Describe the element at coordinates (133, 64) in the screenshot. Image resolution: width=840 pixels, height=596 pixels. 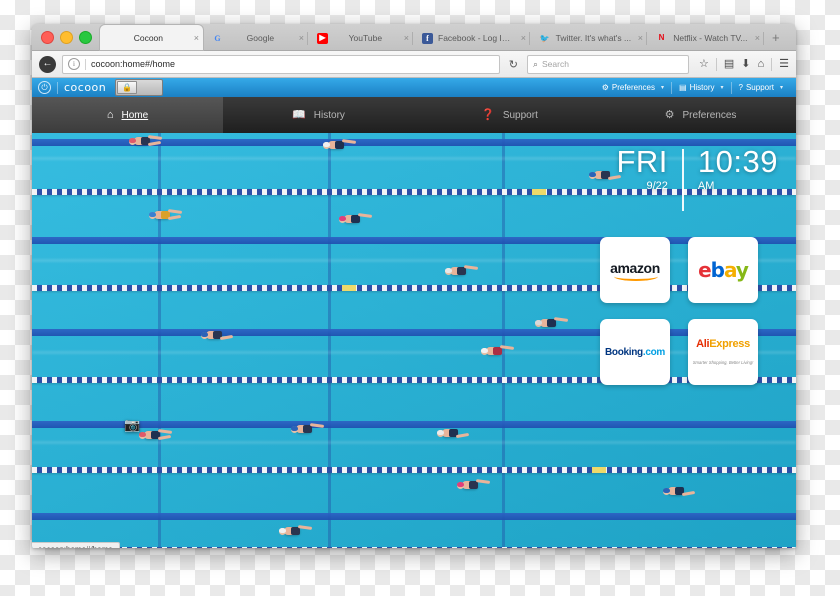
I see `address-bar-url: cocoon:home#/home` at that location.